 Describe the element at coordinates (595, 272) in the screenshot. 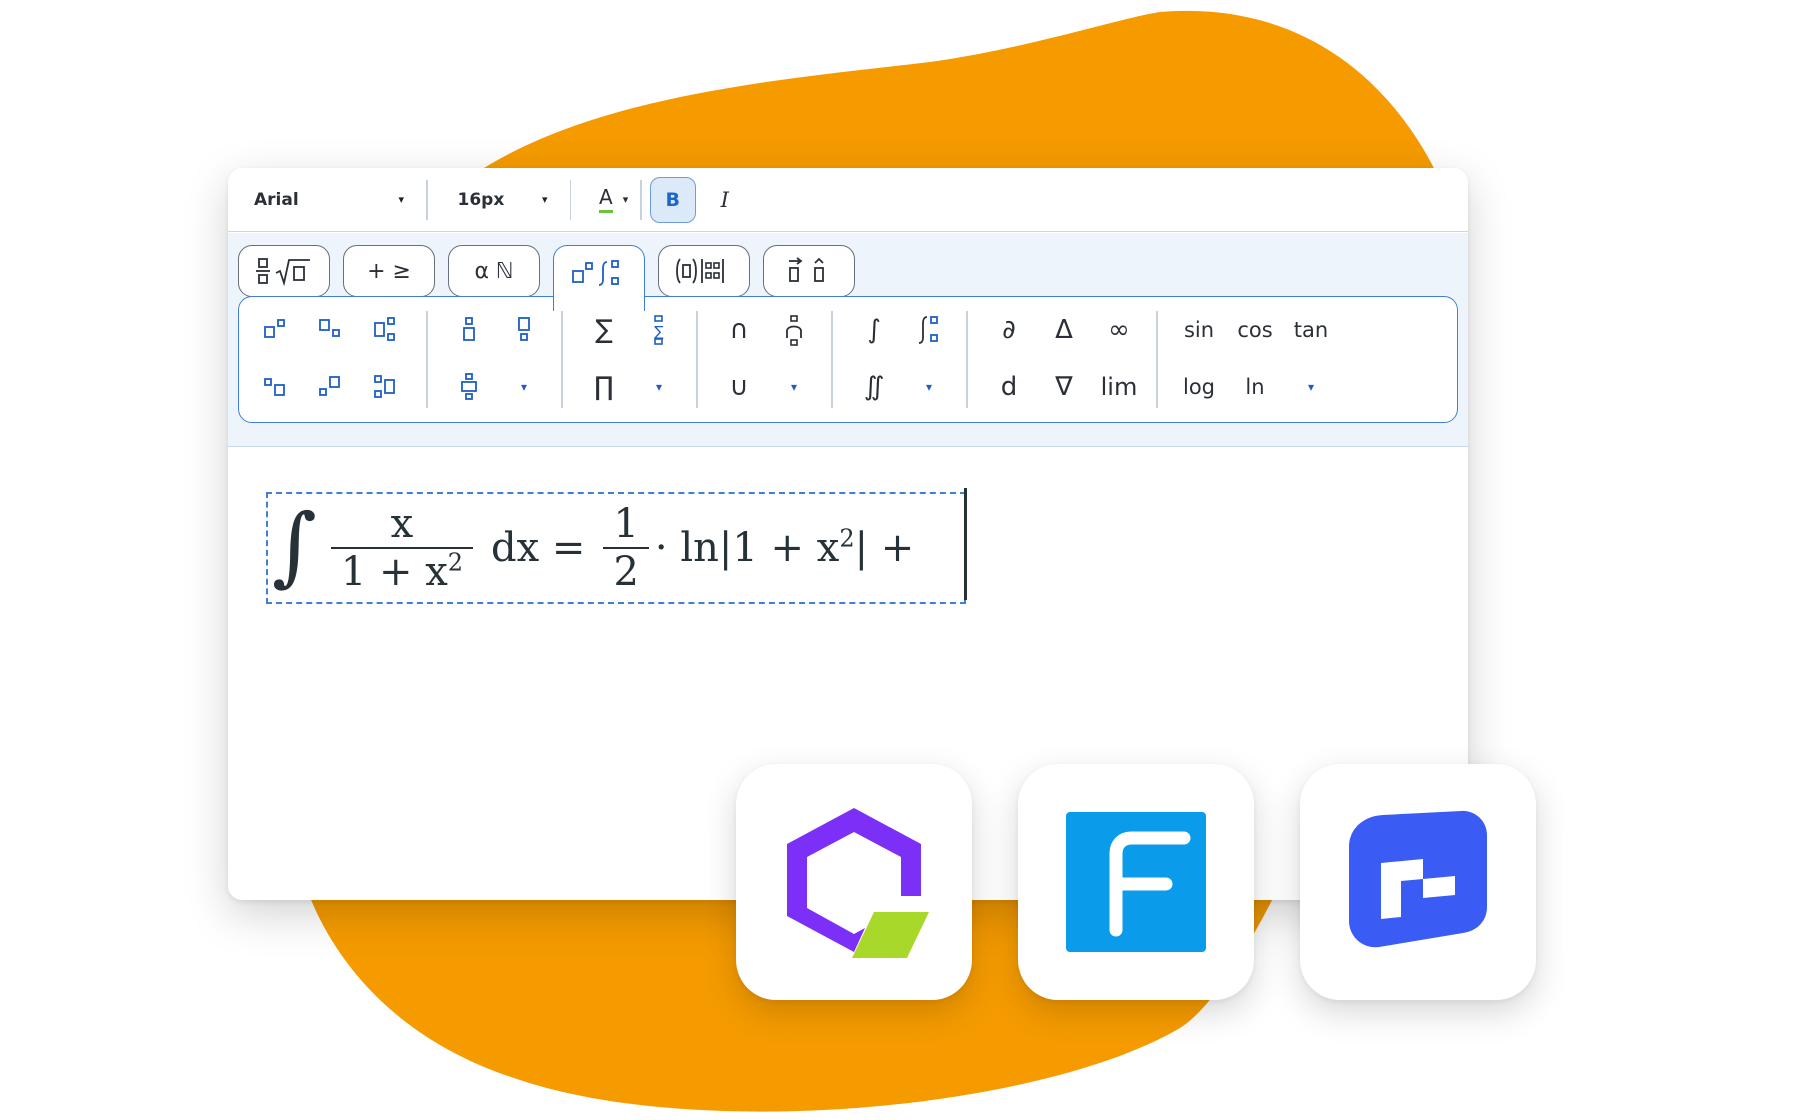

I see `scripts-integral-icon` at that location.